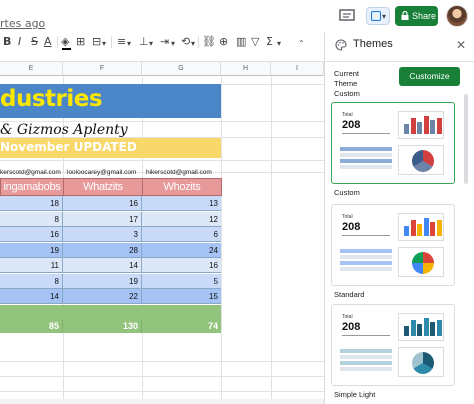 Image resolution: width=474 pixels, height=404 pixels. What do you see at coordinates (162, 57) in the screenshot?
I see `formula-bar` at bounding box center [162, 57].